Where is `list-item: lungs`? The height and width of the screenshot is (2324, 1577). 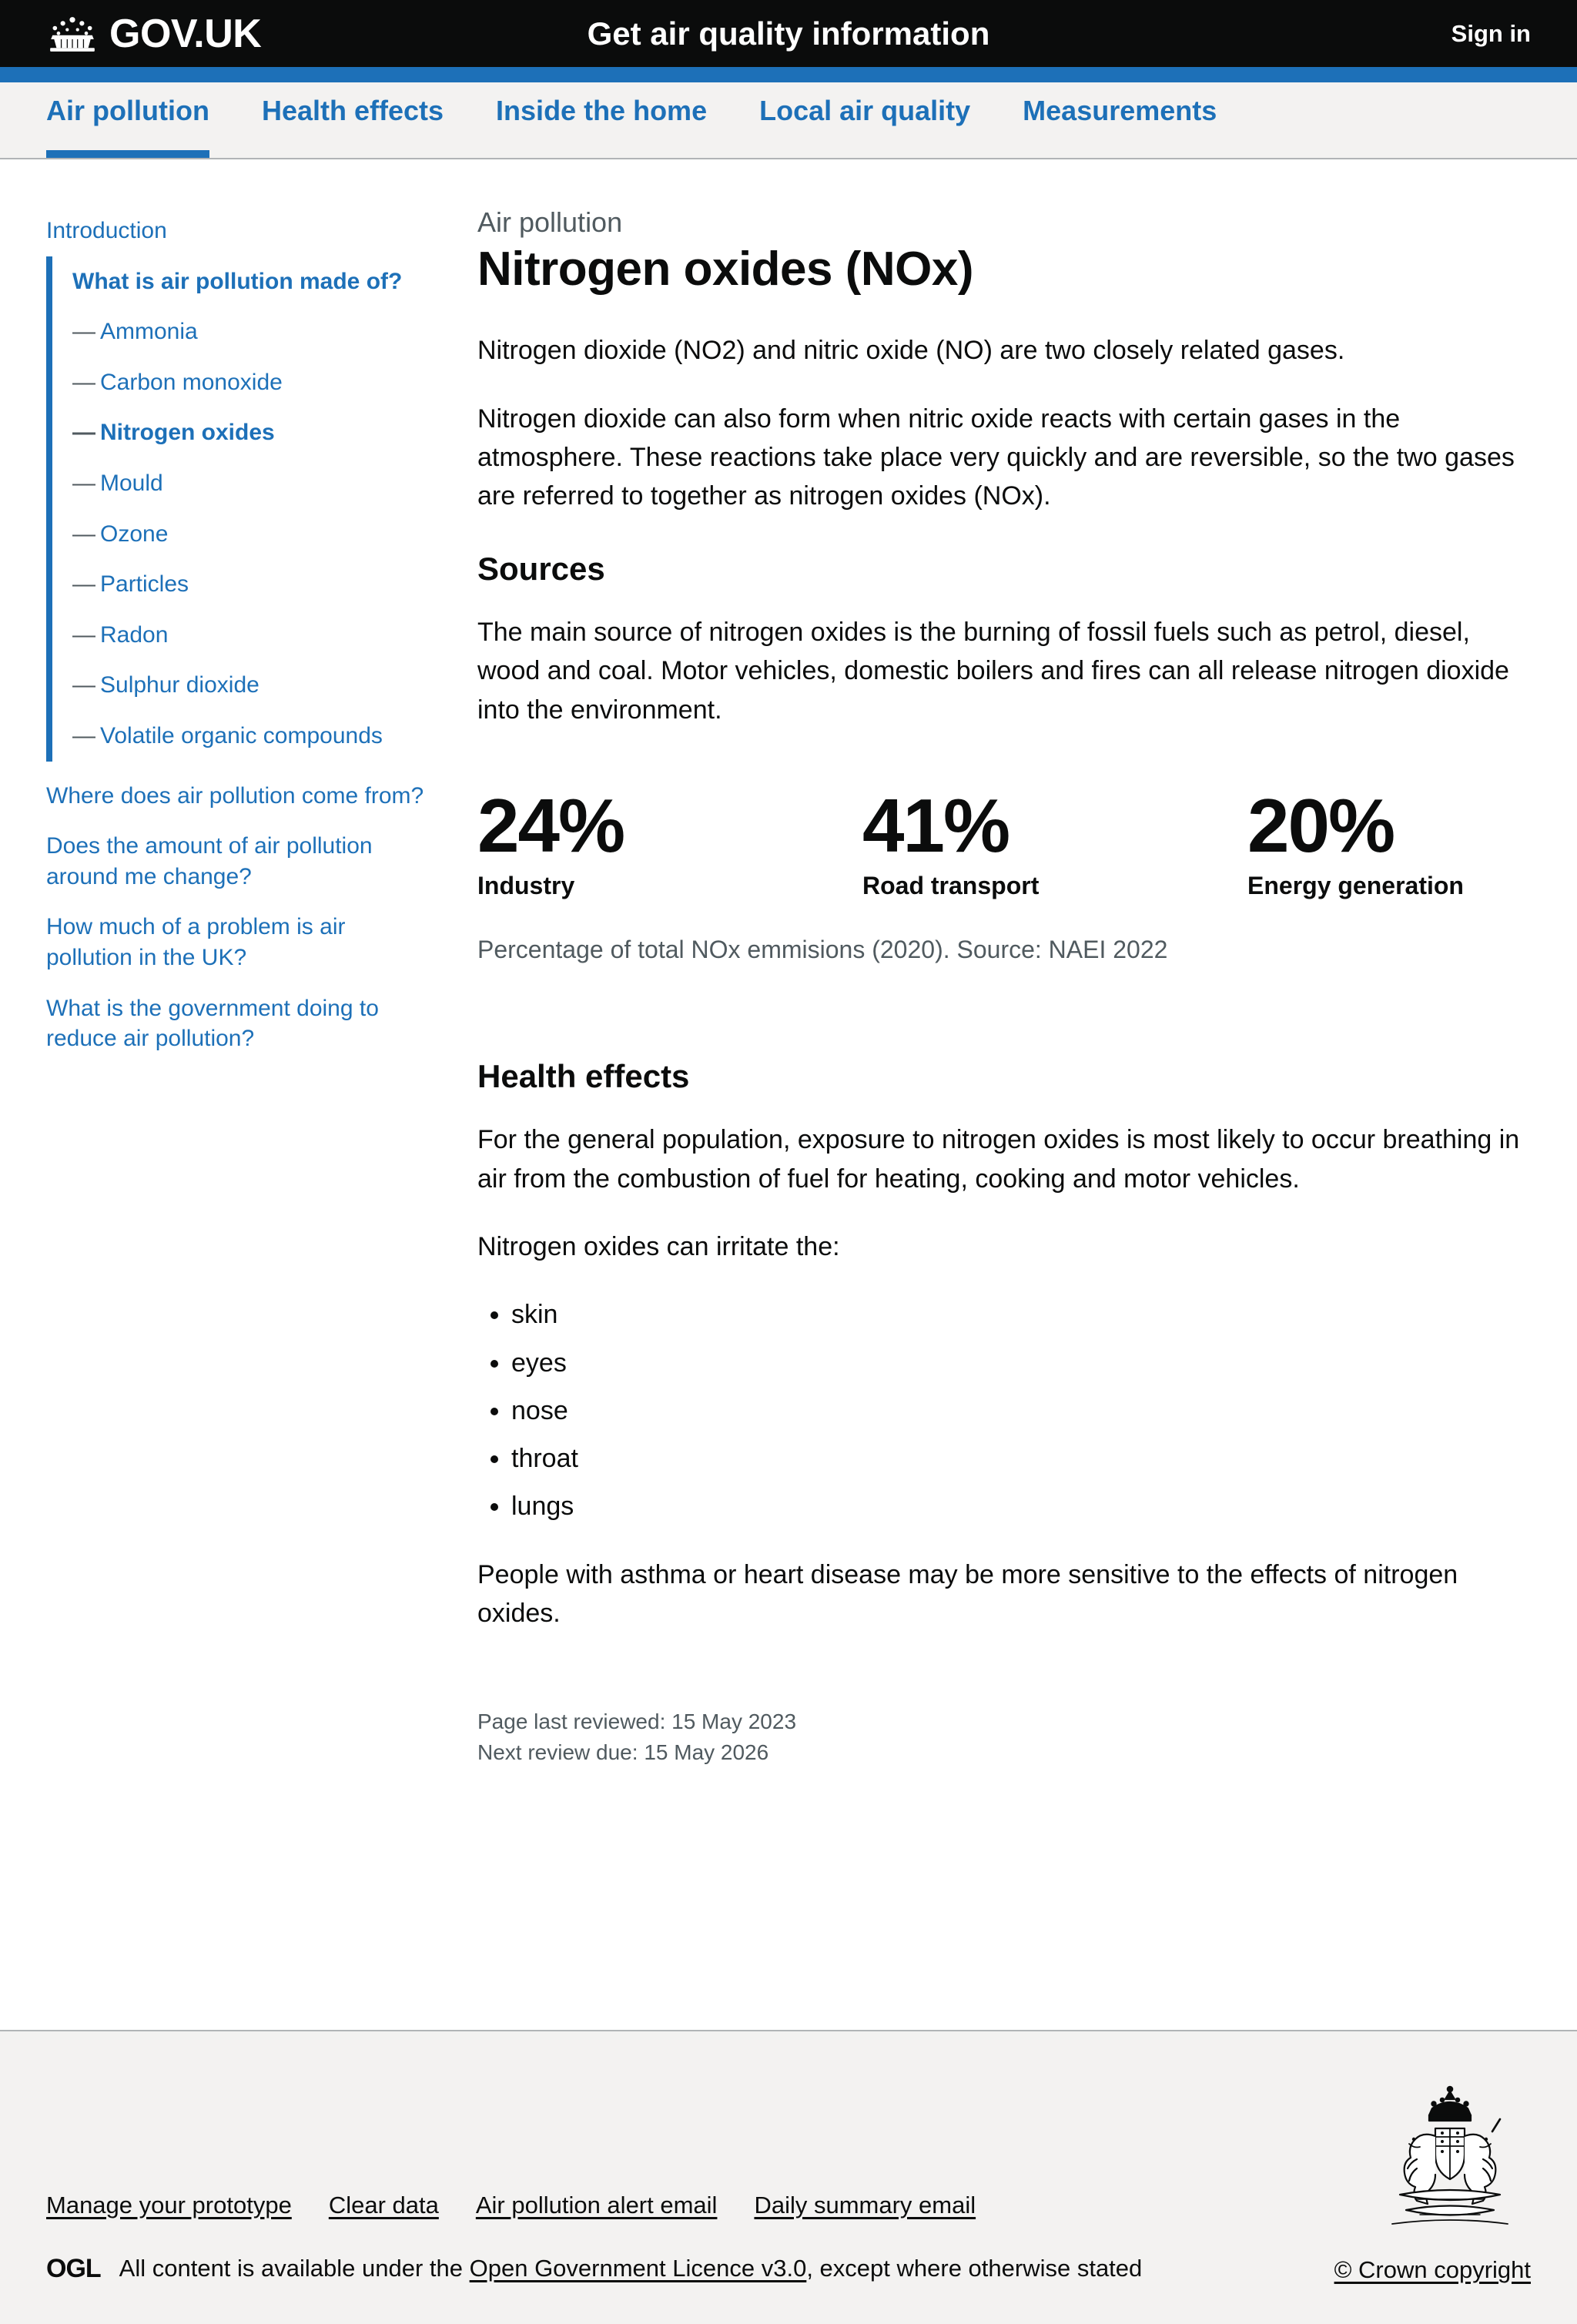 list-item: lungs is located at coordinates (1021, 1506).